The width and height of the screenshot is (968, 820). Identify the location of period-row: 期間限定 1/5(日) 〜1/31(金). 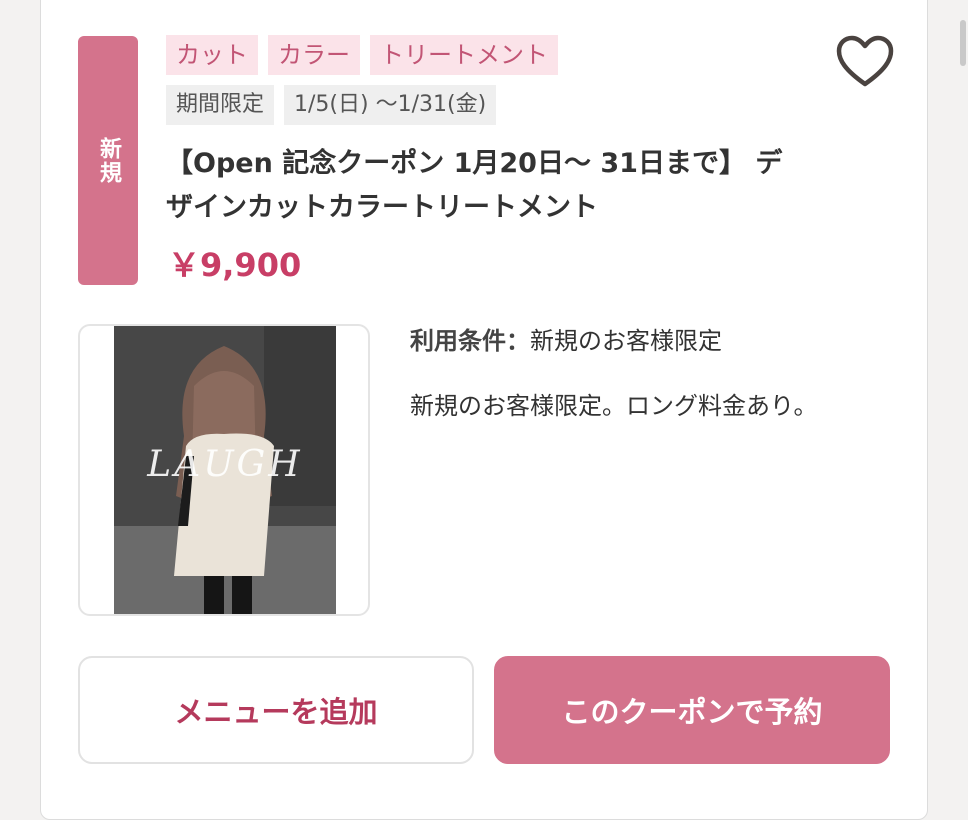
(331, 105).